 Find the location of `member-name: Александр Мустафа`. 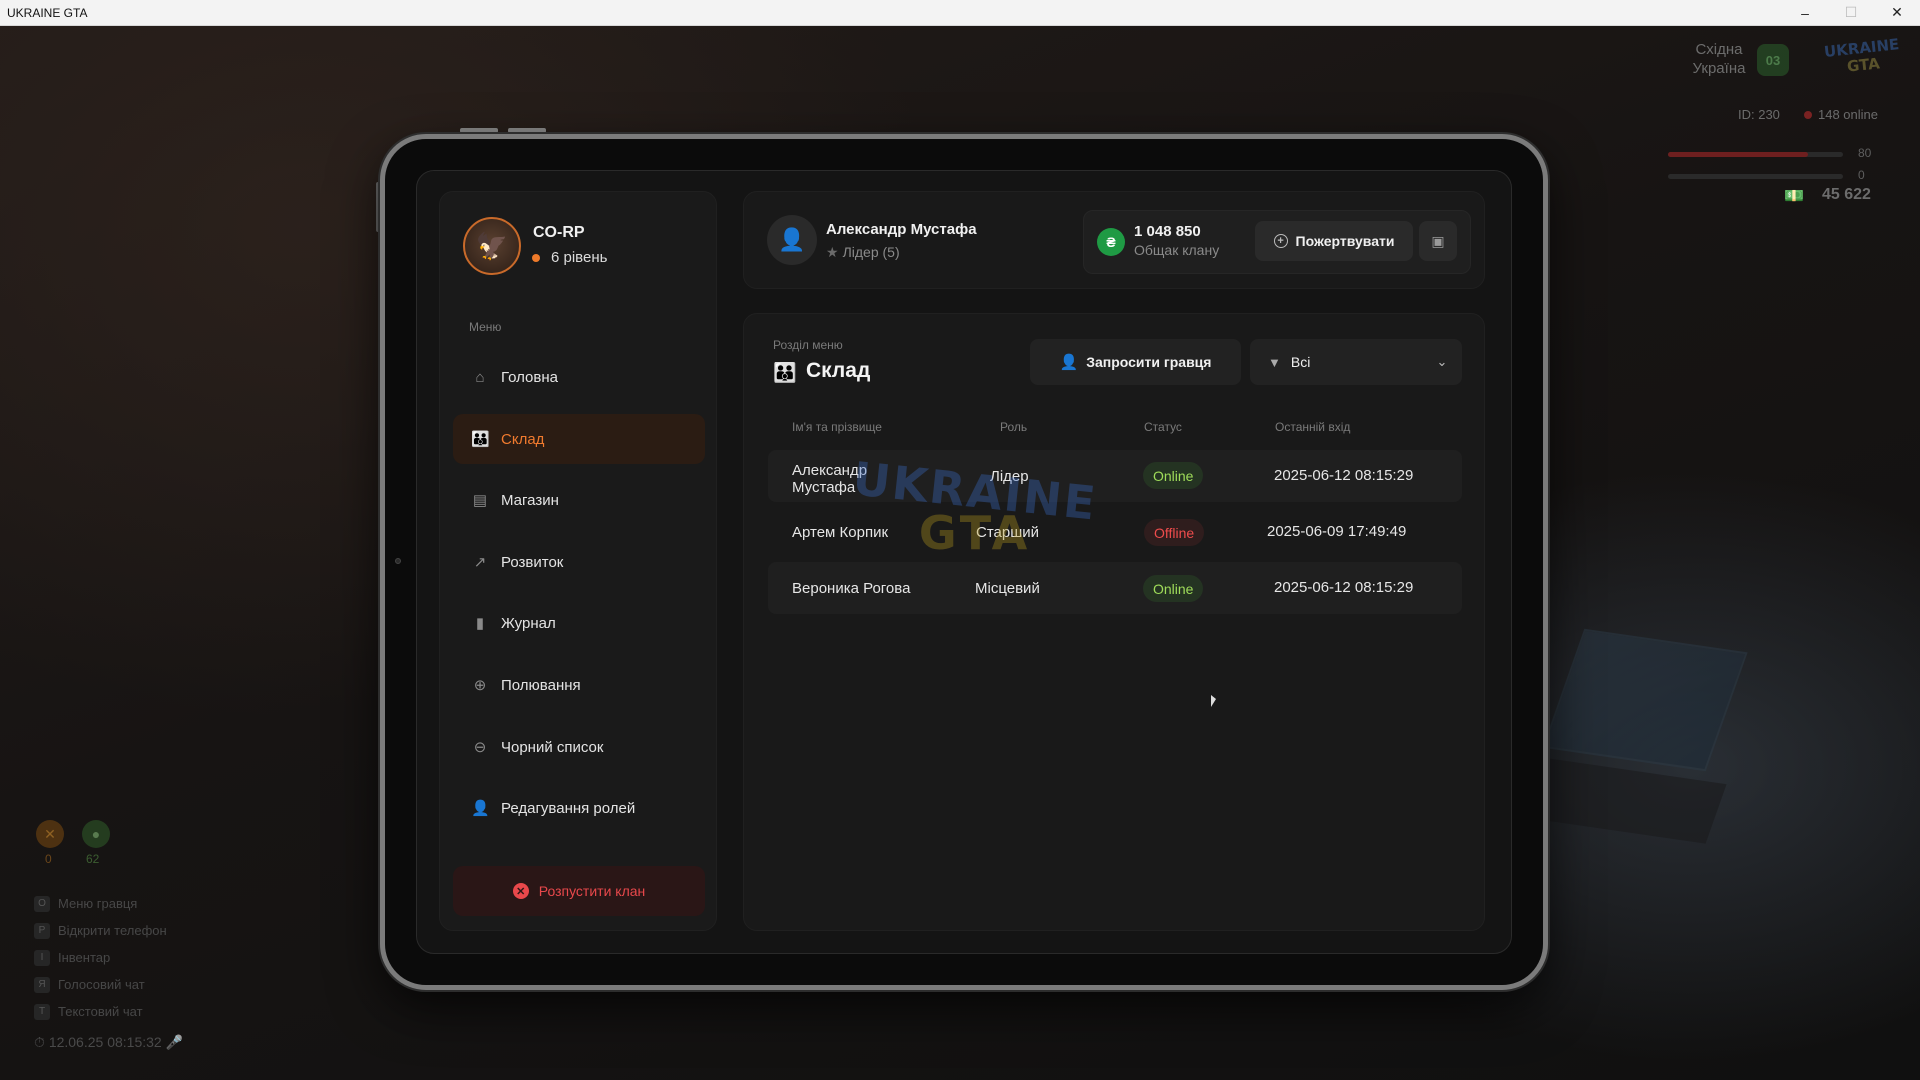

member-name: Александр Мустафа is located at coordinates (829, 479).